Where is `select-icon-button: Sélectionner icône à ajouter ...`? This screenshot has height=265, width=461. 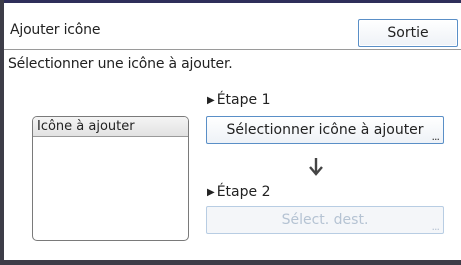
select-icon-button: Sélectionner icône à ajouter ... is located at coordinates (325, 130).